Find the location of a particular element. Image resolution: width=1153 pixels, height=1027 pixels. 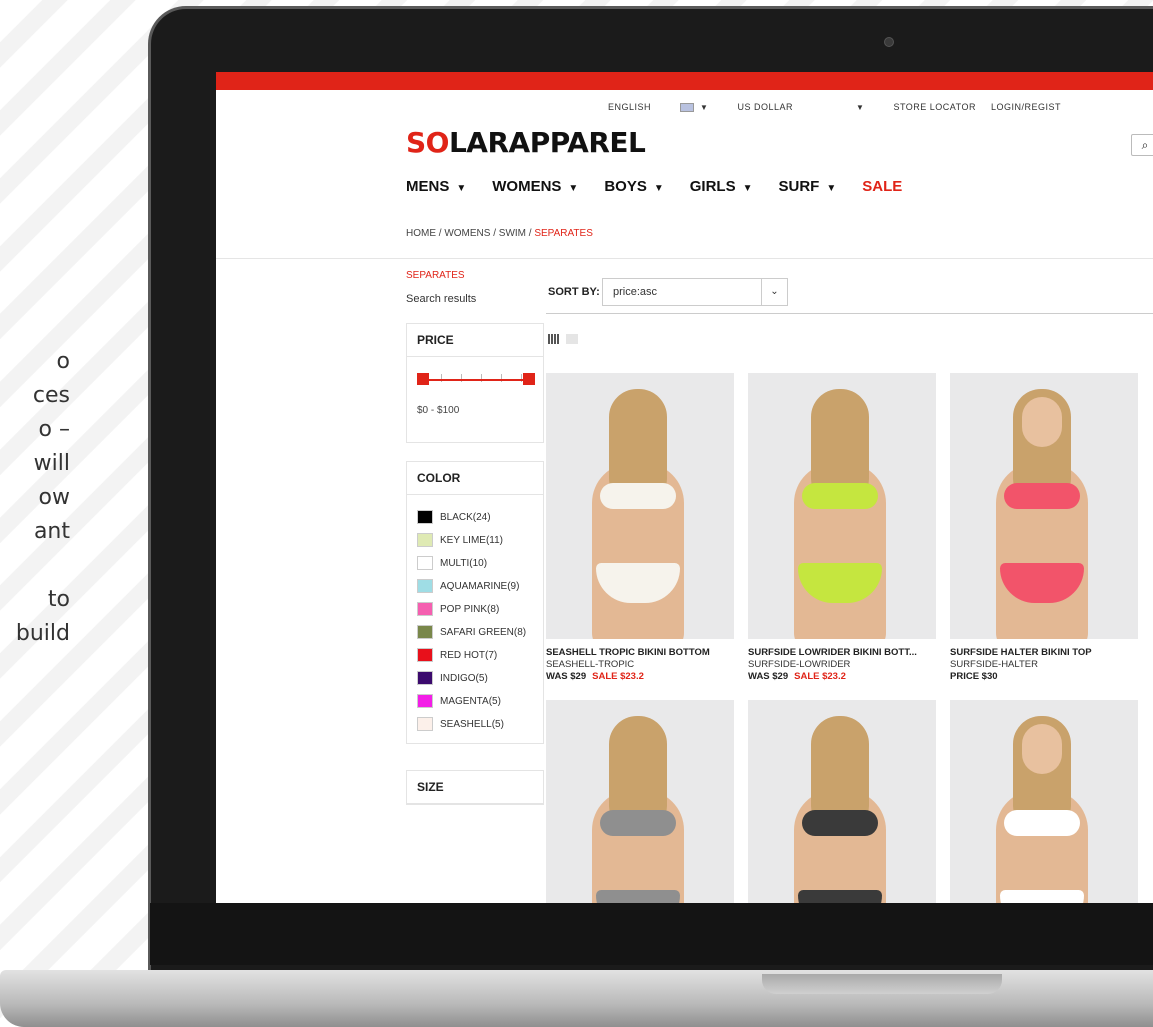

nav-mens: MENS ▼ is located at coordinates (436, 186).